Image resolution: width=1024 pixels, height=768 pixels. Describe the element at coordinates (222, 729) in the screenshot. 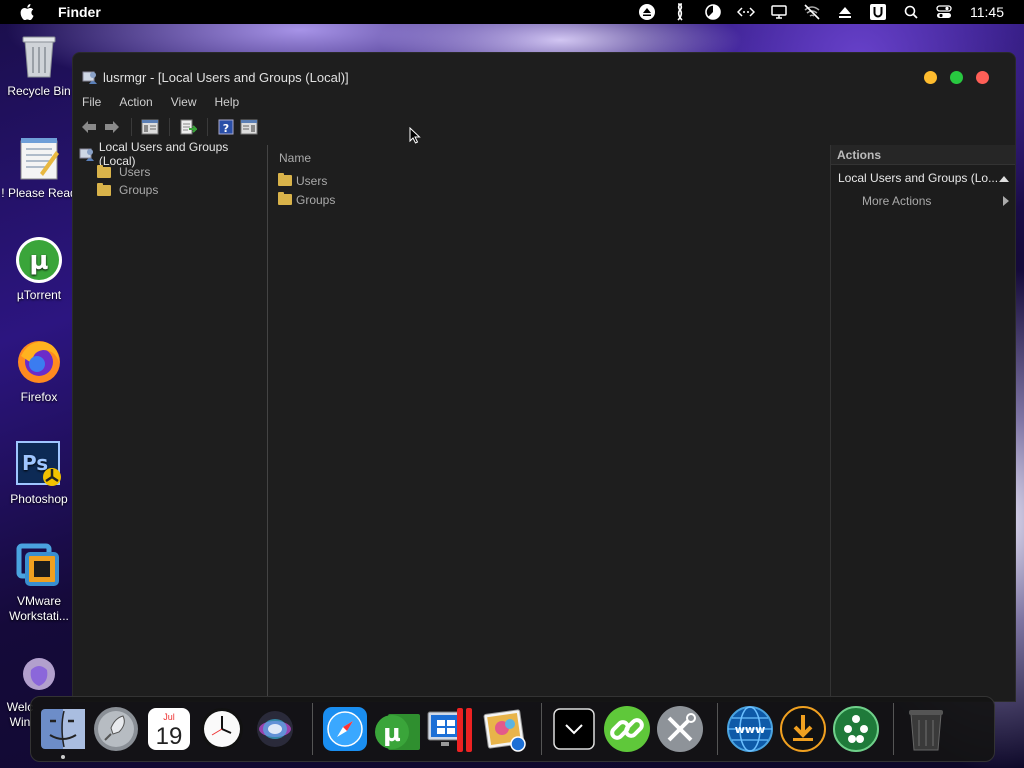

I see `clock-icon` at that location.